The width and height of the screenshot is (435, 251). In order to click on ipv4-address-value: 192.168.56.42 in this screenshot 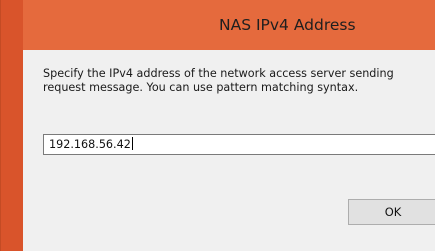, I will do `click(90, 144)`.